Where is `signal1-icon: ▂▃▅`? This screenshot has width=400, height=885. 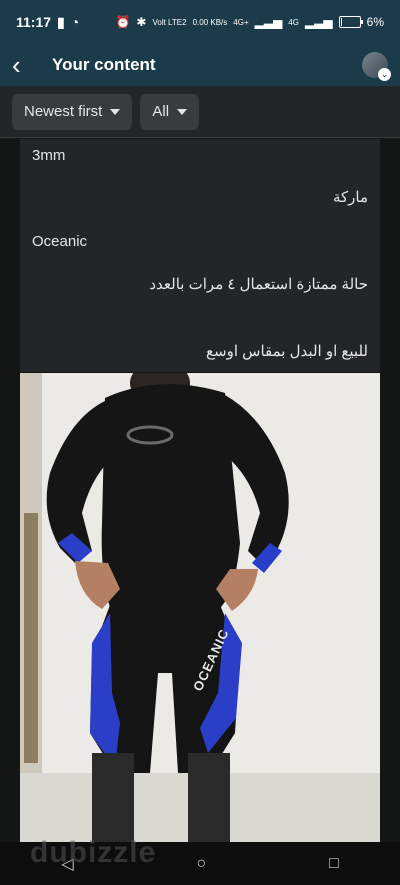 signal1-icon: ▂▃▅ is located at coordinates (268, 22).